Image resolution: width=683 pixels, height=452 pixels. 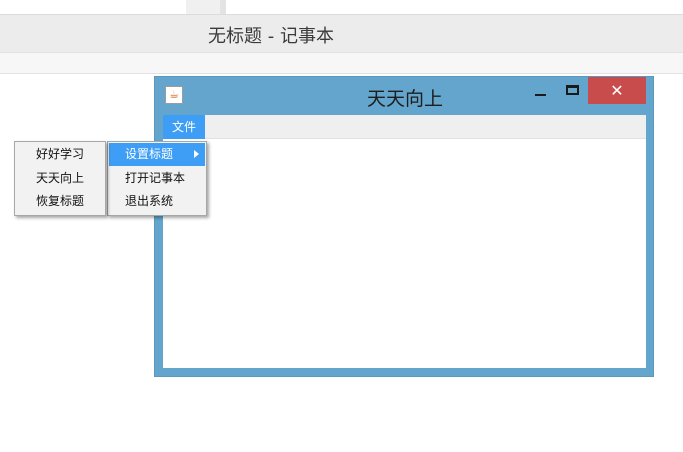 I want to click on submenu-item-label: 天天向上, so click(x=60, y=178).